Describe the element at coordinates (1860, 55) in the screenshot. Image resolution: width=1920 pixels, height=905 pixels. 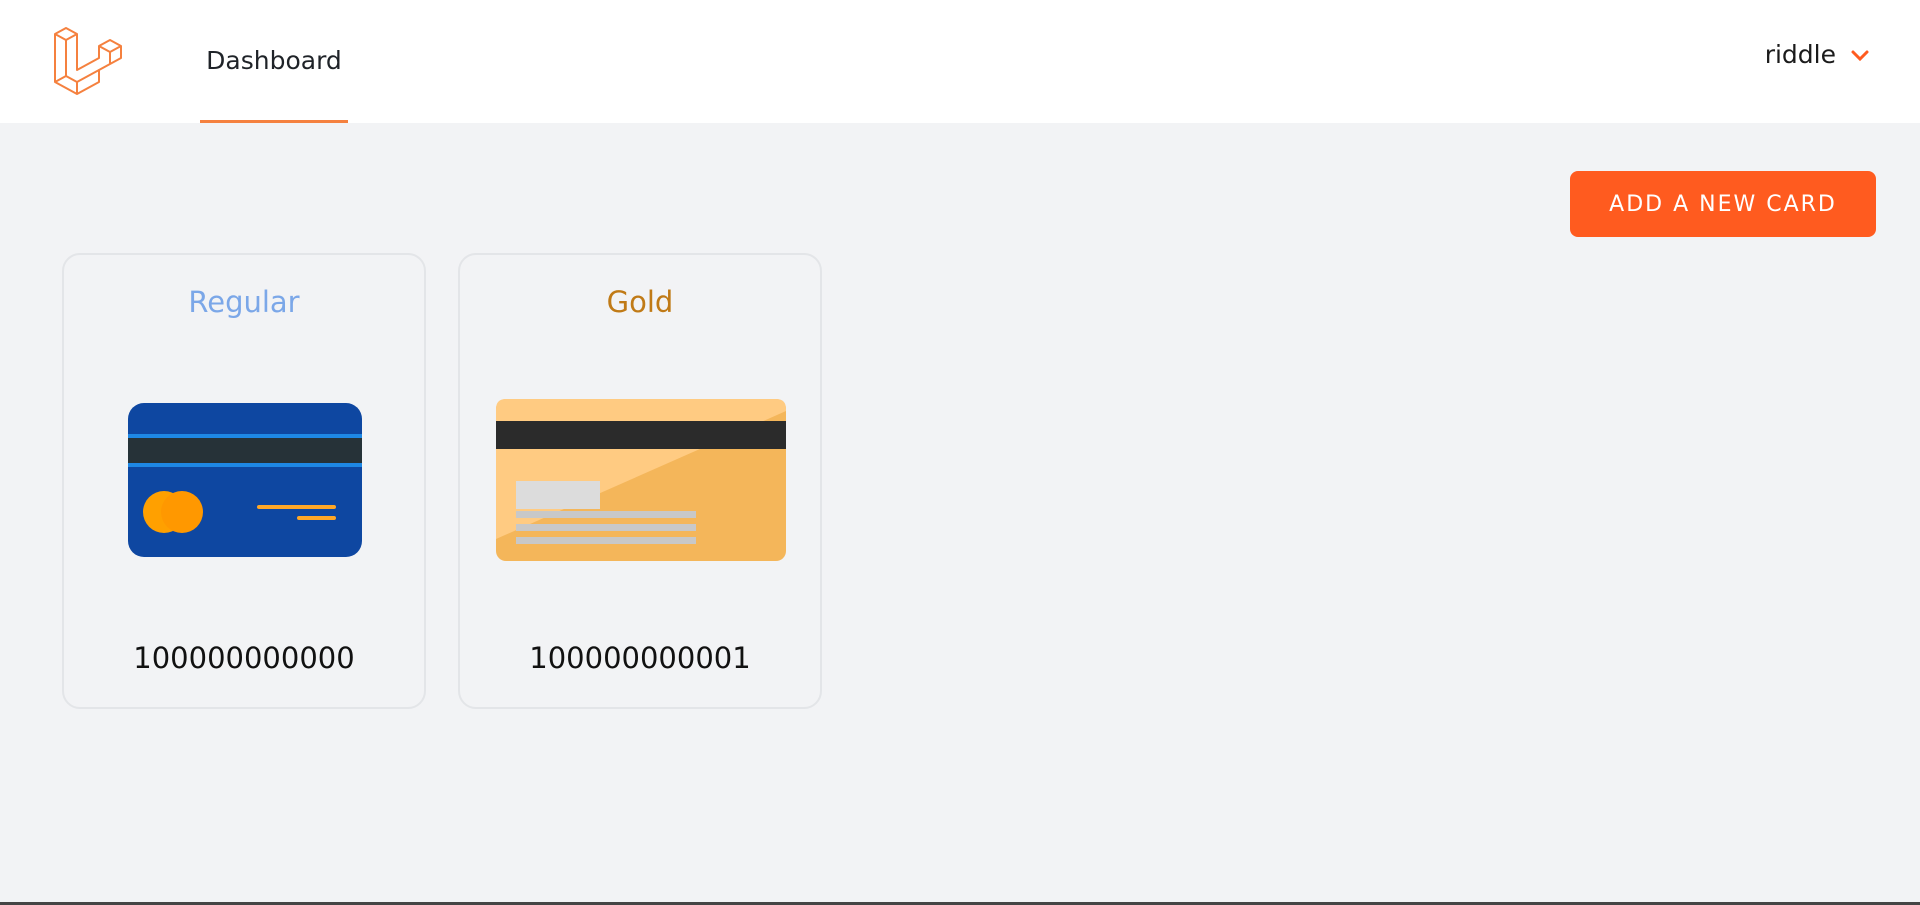
I see `chevron-down-icon` at that location.